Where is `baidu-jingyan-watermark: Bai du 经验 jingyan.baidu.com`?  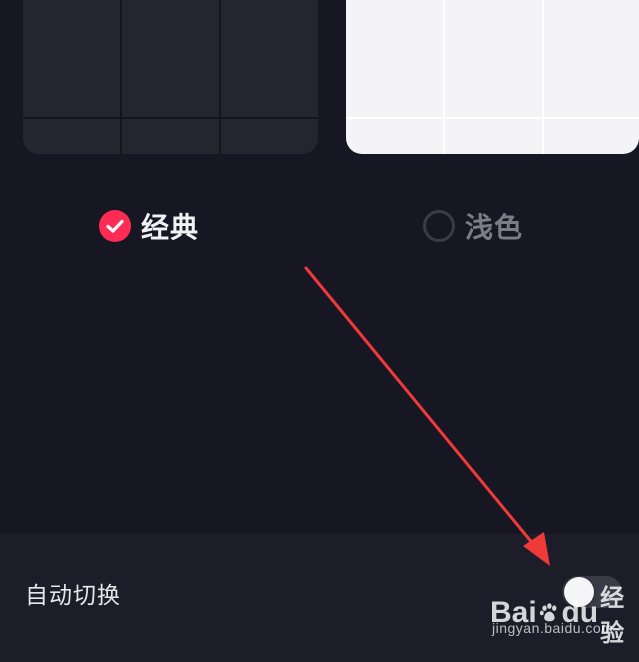 baidu-jingyan-watermark: Bai du 经验 jingyan.baidu.com is located at coordinates (560, 613).